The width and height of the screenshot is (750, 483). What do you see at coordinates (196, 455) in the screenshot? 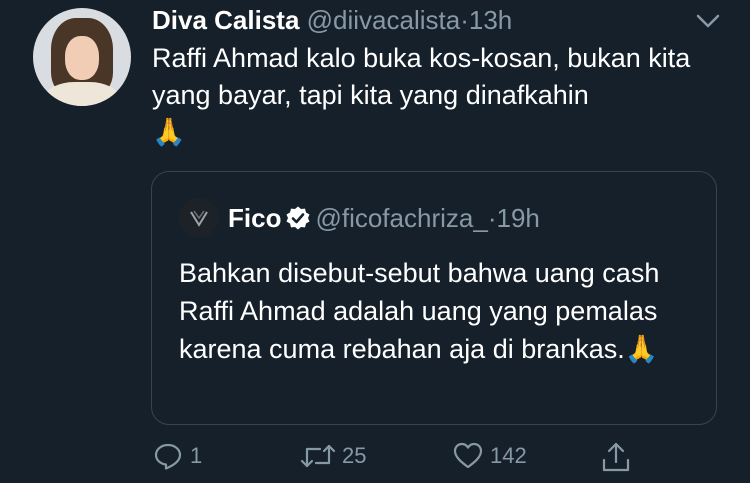
I see `reply-count: 1` at bounding box center [196, 455].